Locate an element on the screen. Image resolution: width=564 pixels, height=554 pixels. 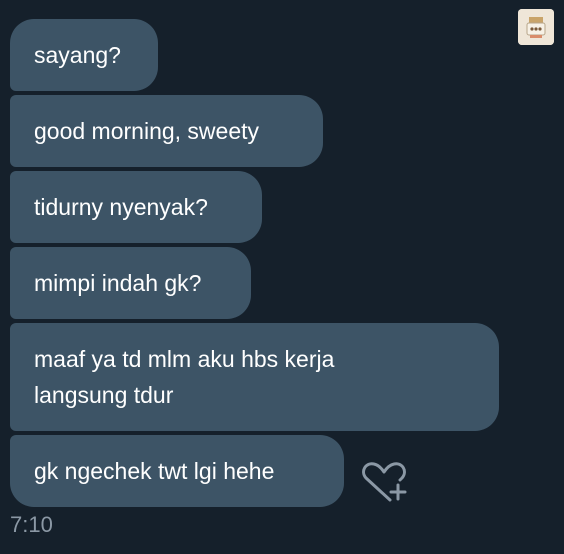
message-text: gk ngechek twt lgi hehe is located at coordinates (154, 471).